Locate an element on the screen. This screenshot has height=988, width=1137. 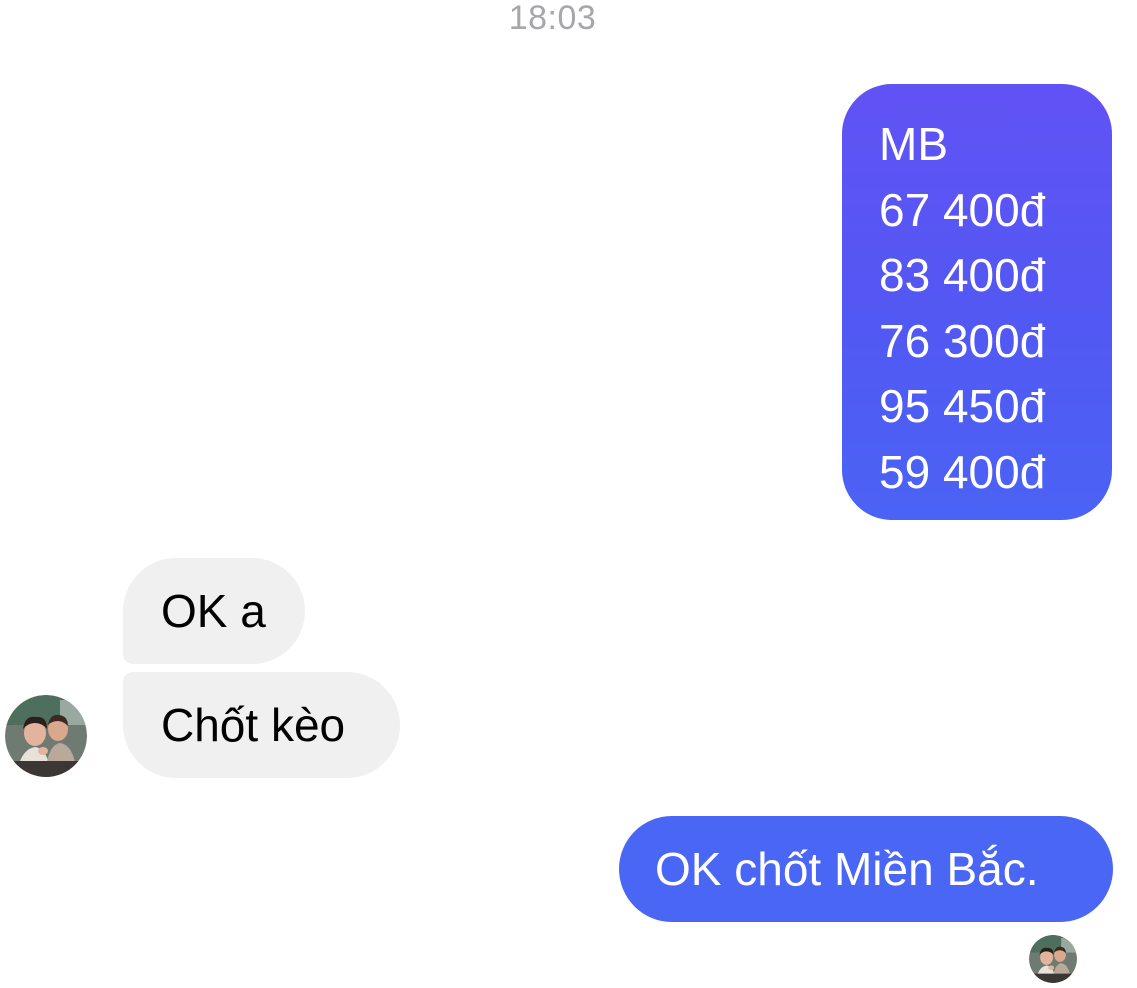
incoming-message-bubble: Chốt kèo is located at coordinates (261, 725).